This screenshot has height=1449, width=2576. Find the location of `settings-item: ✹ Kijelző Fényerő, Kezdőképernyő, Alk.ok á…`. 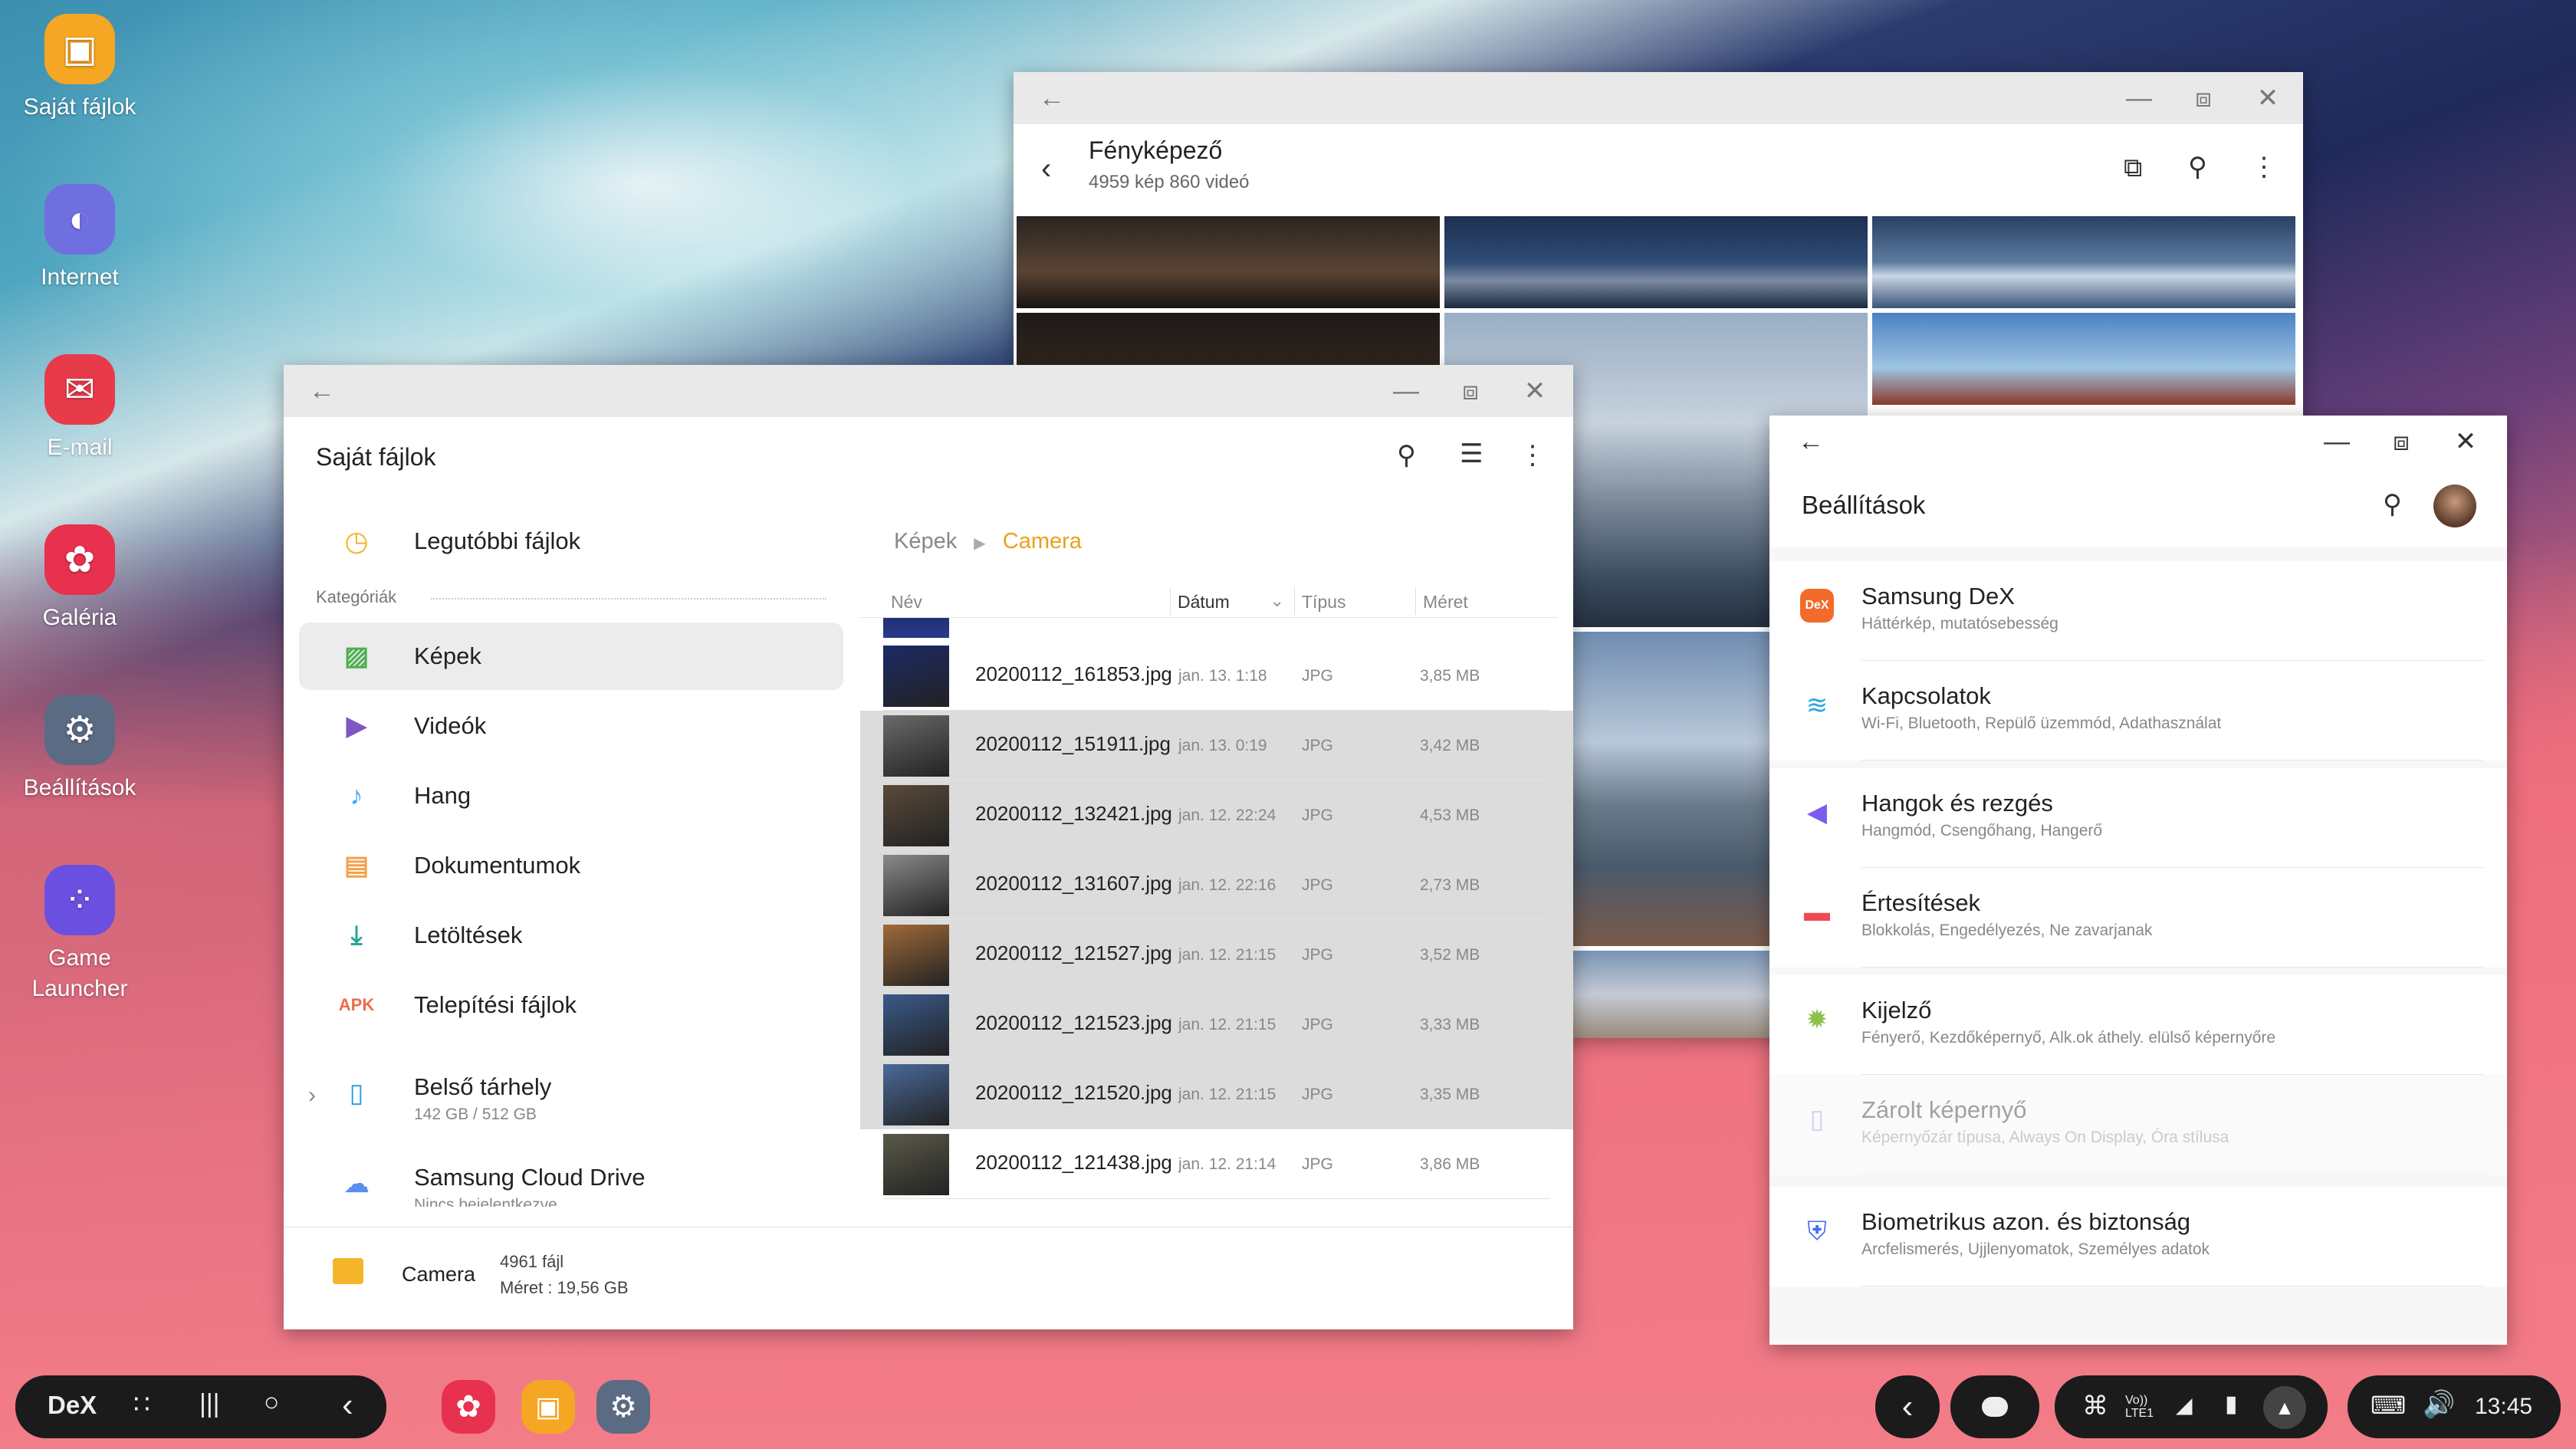

settings-item: ✹ Kijelző Fényerő, Kezdőképernyő, Alk.ok á… is located at coordinates (2138, 1025).